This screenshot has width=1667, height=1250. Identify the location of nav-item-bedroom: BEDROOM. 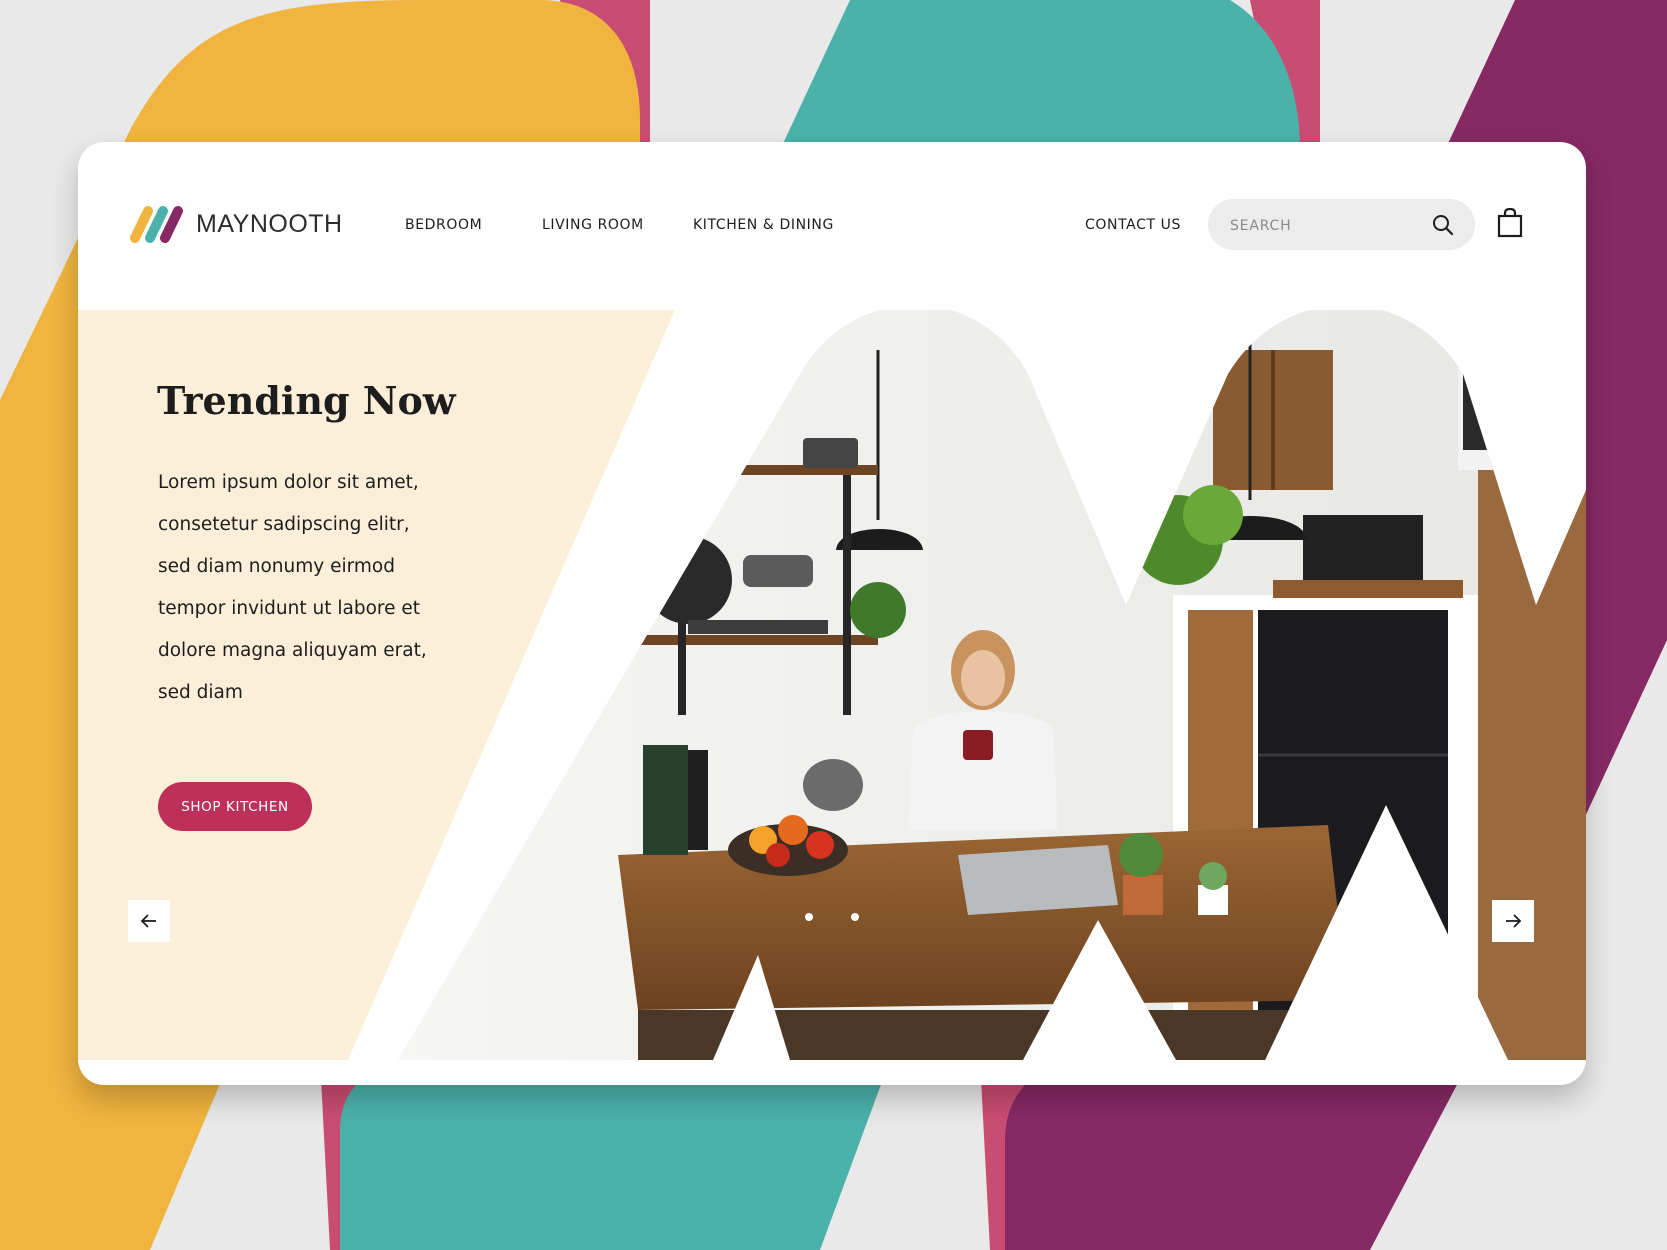
(443, 225).